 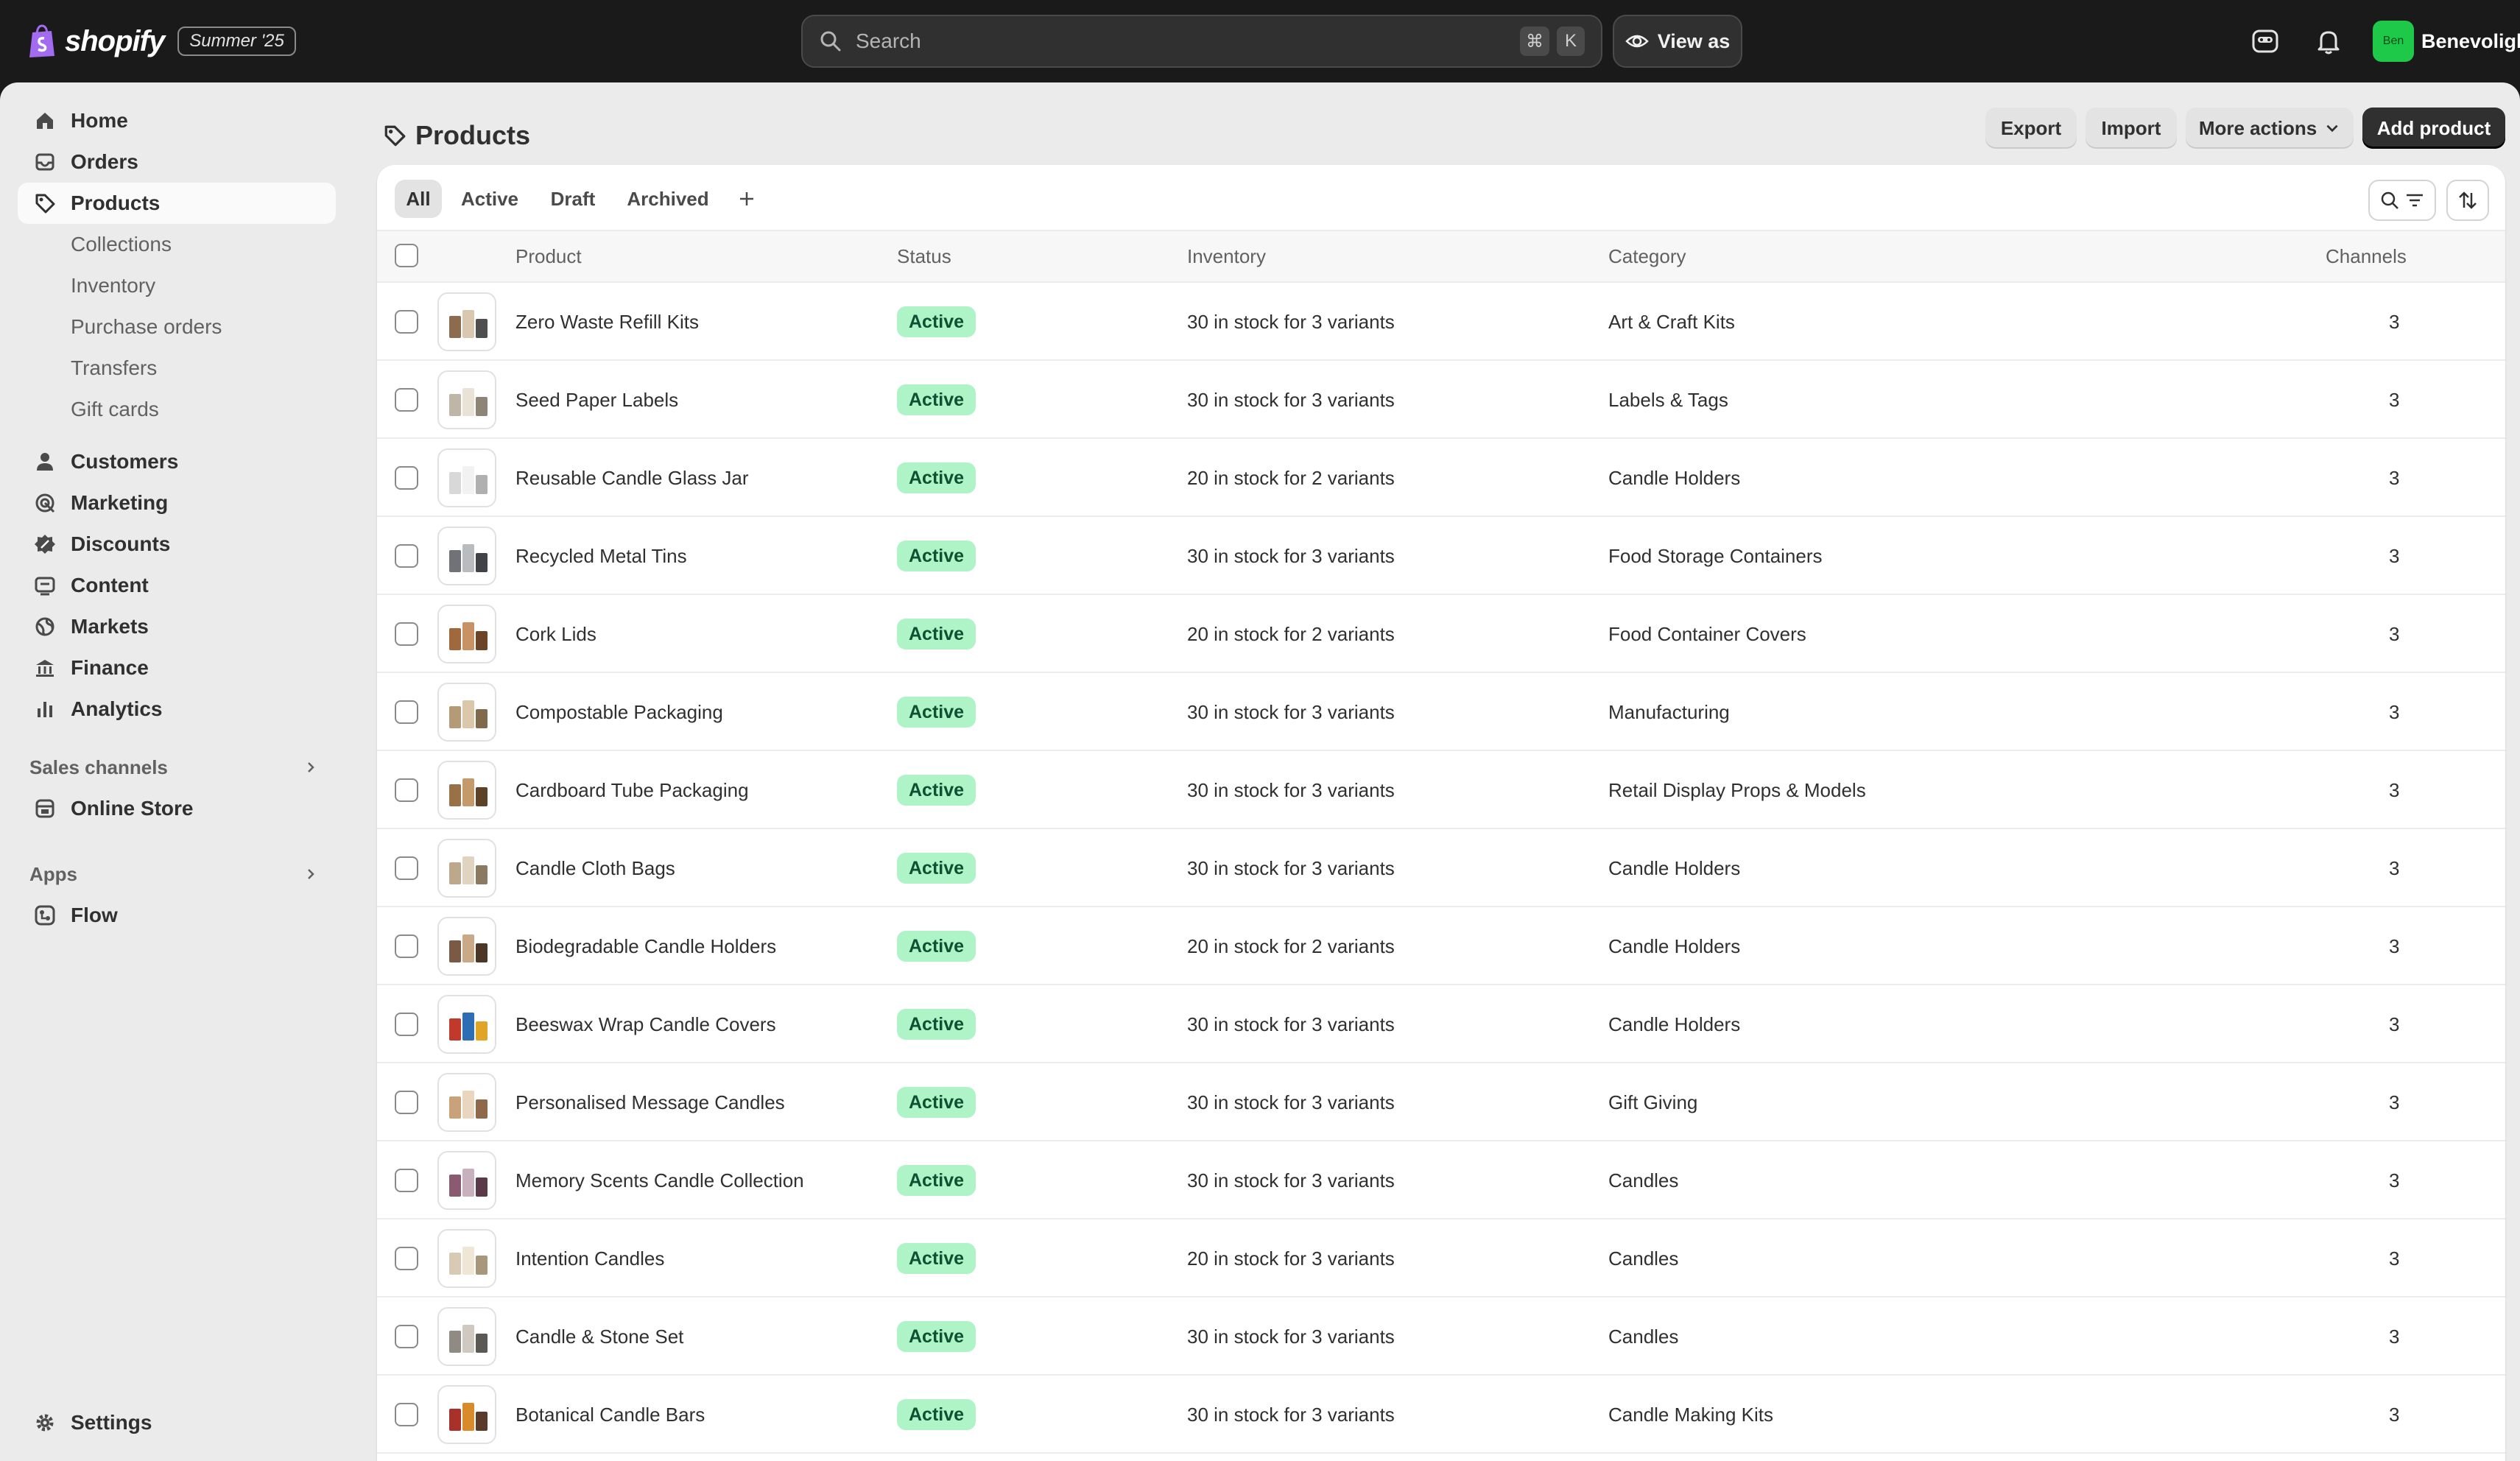 What do you see at coordinates (610, 1415) in the screenshot?
I see `product-name: Botanical Candle Bars` at bounding box center [610, 1415].